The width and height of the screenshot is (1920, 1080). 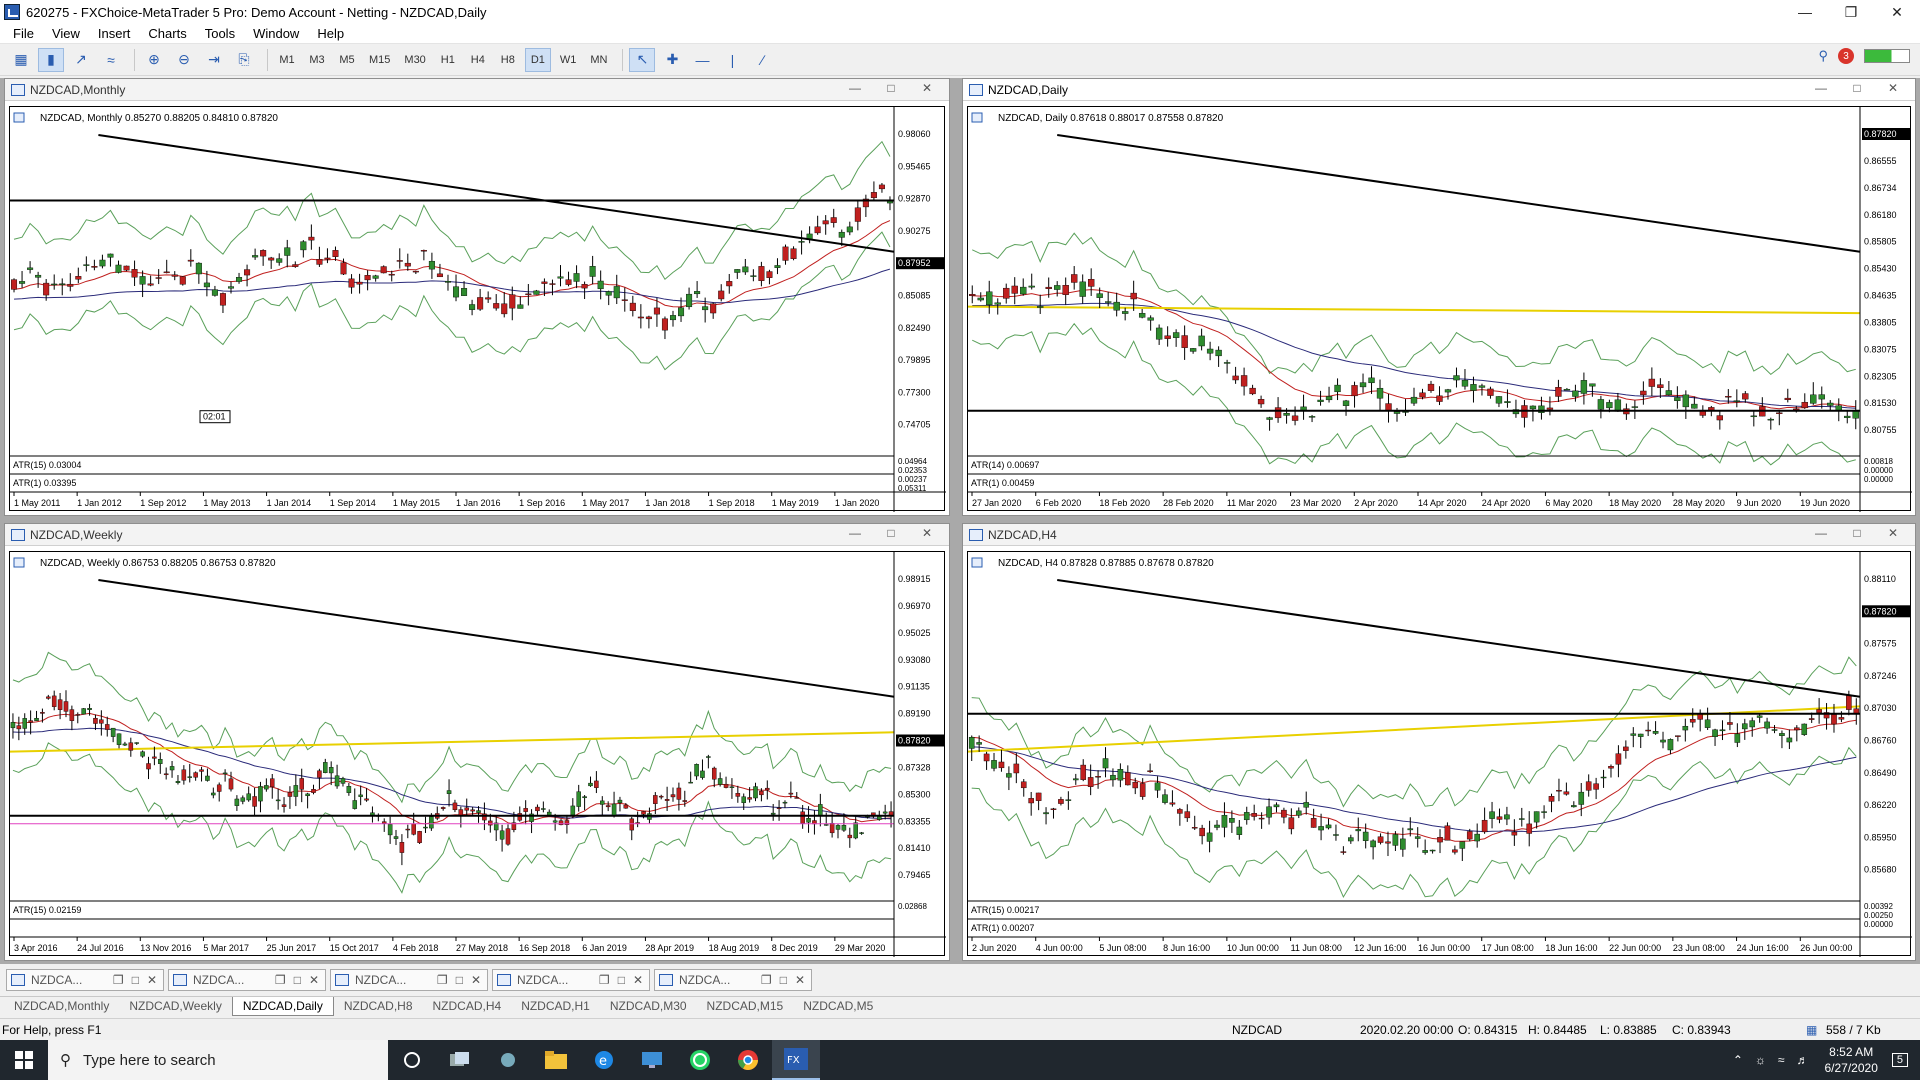 What do you see at coordinates (220, 33) in the screenshot?
I see `menu-tools: Tools` at bounding box center [220, 33].